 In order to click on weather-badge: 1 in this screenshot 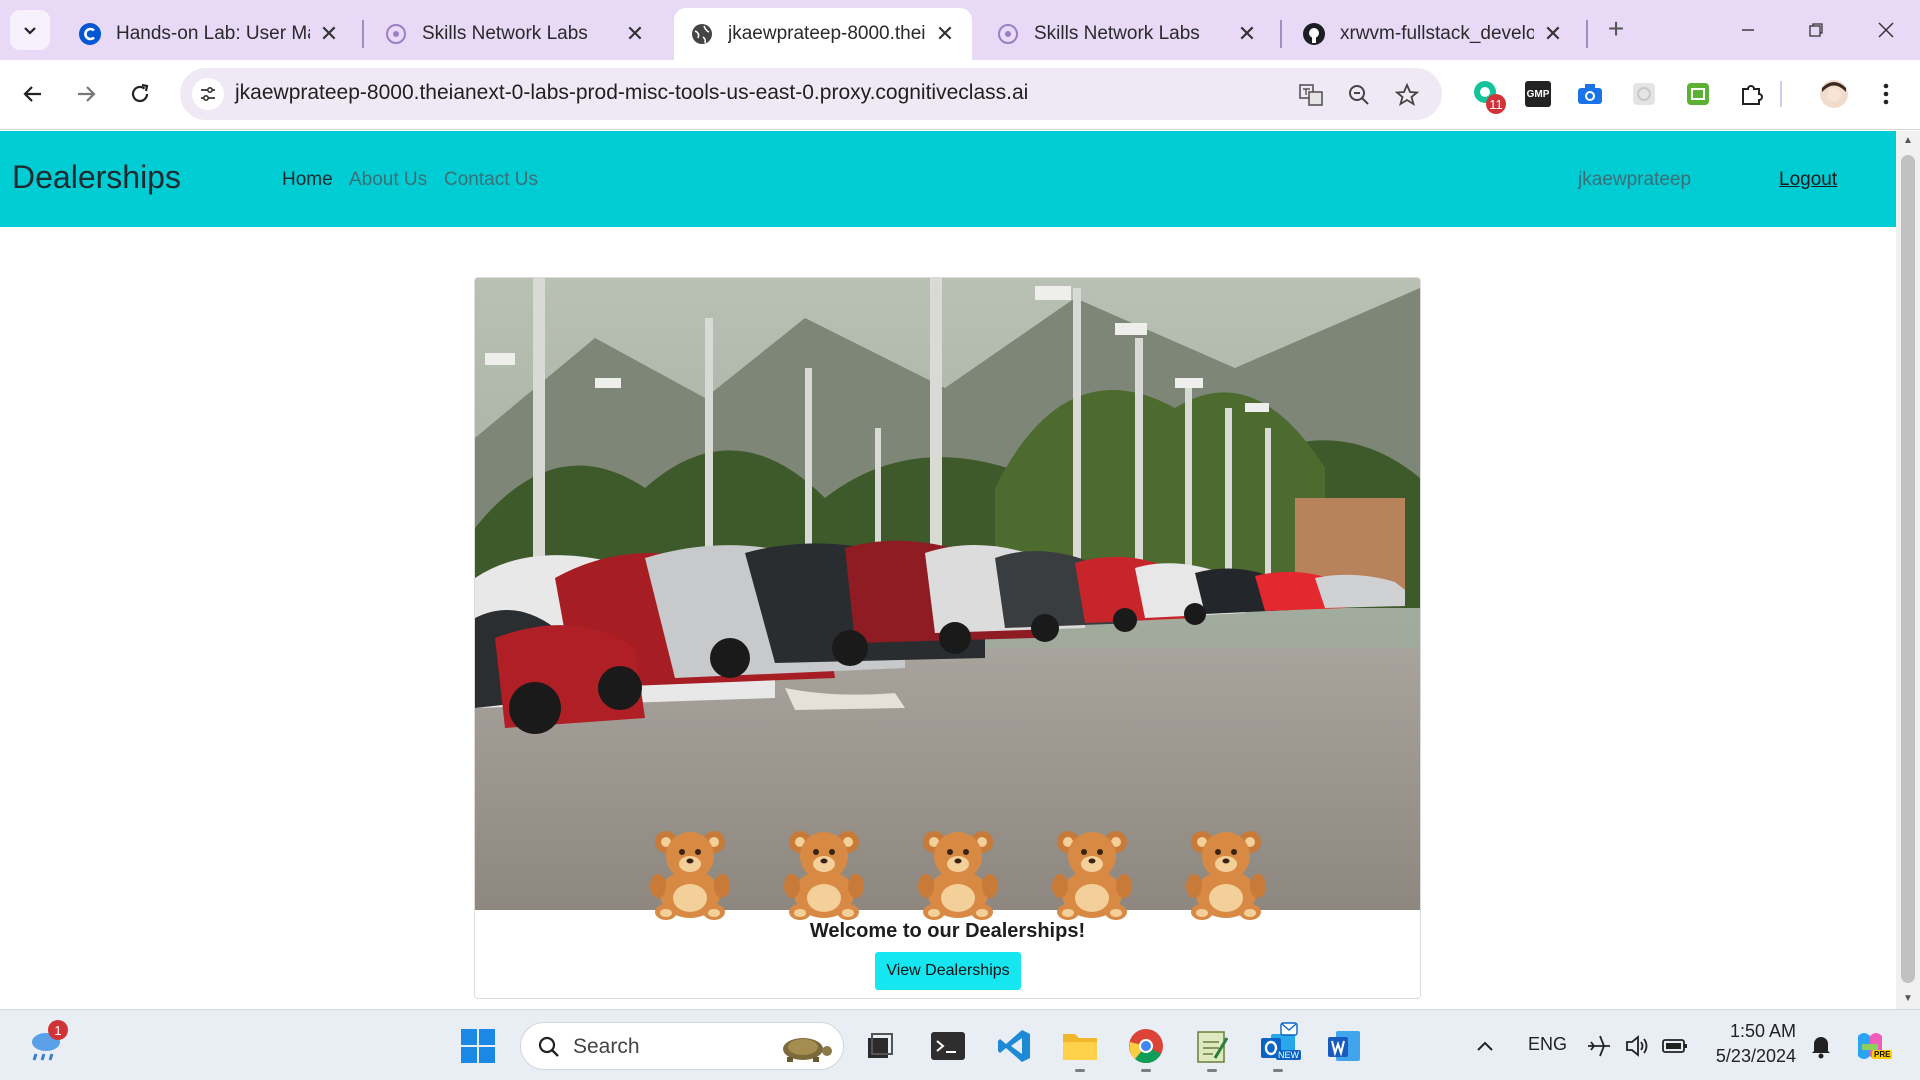, I will do `click(58, 1030)`.